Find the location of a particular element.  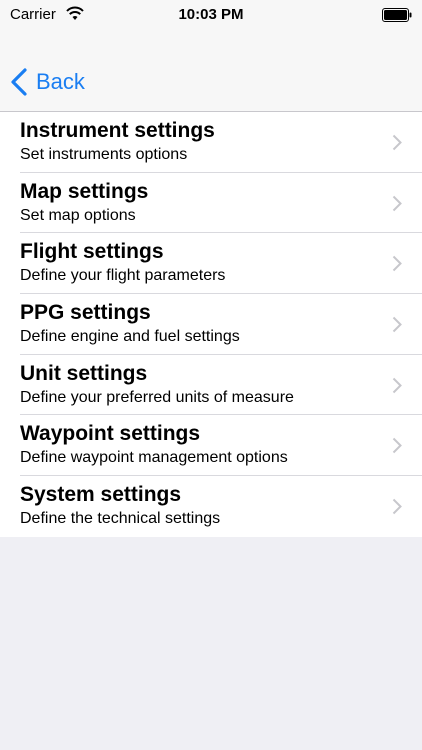

row-title: Instrument settings is located at coordinates (117, 130).